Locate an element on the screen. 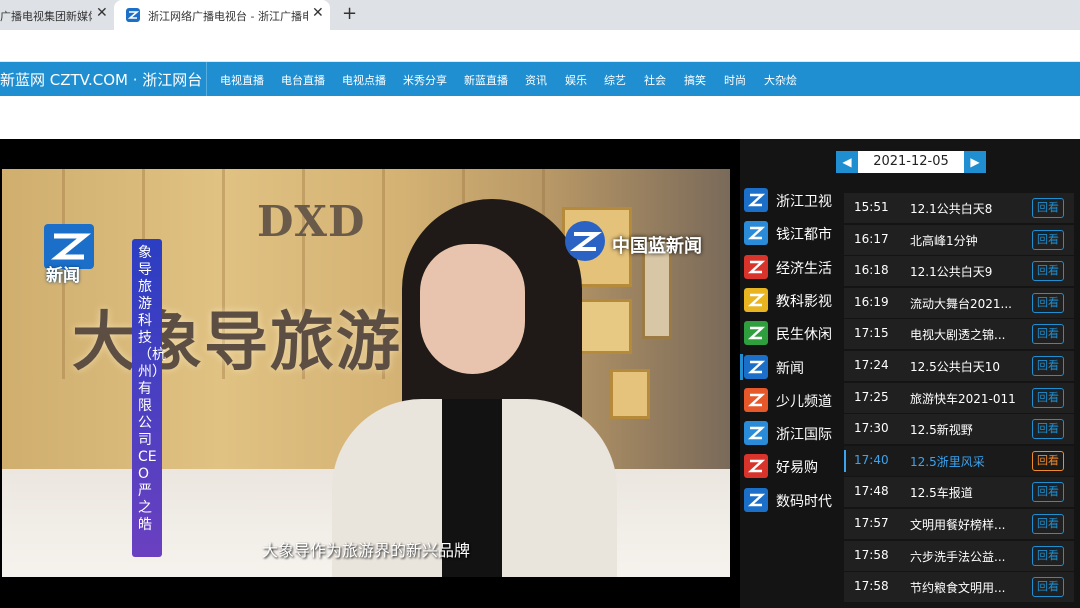 This screenshot has width=1080, height=608. nav-item: 大杂烩 is located at coordinates (780, 80).